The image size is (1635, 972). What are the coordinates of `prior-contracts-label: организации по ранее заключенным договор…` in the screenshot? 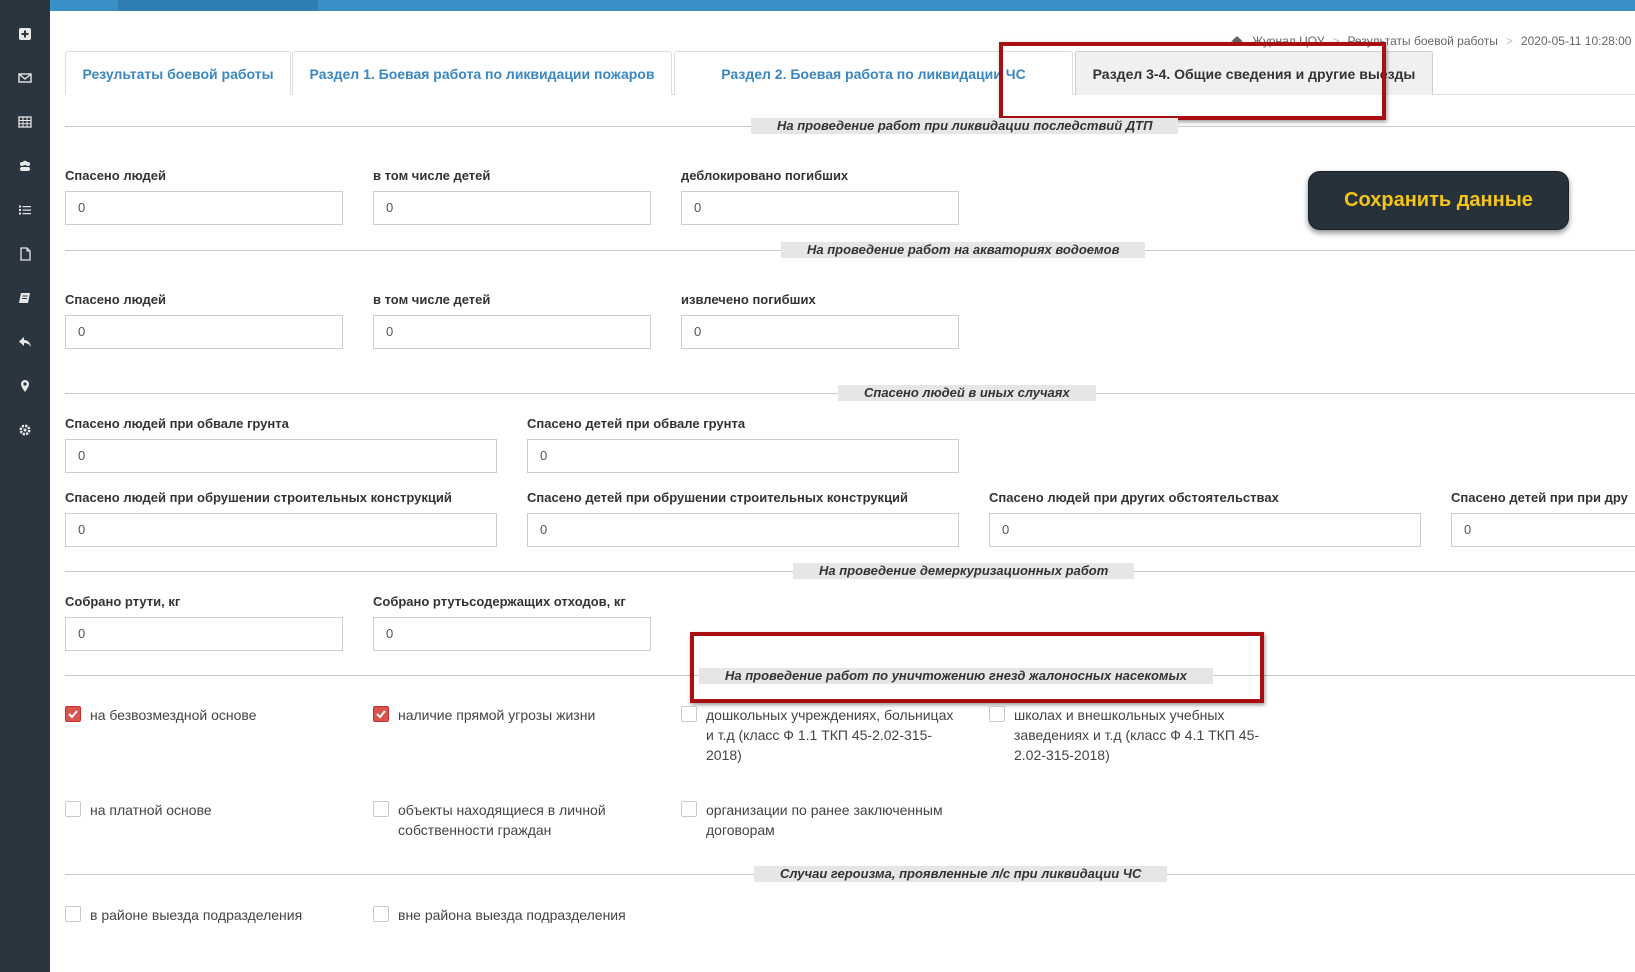 It's located at (824, 820).